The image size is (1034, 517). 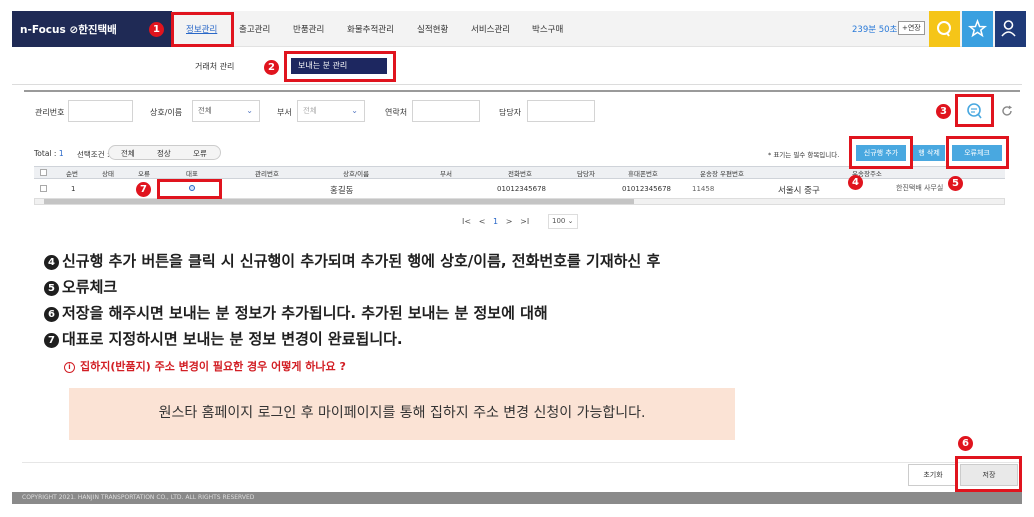 I want to click on col-mgmt-no: 관리번호, so click(x=267, y=173).